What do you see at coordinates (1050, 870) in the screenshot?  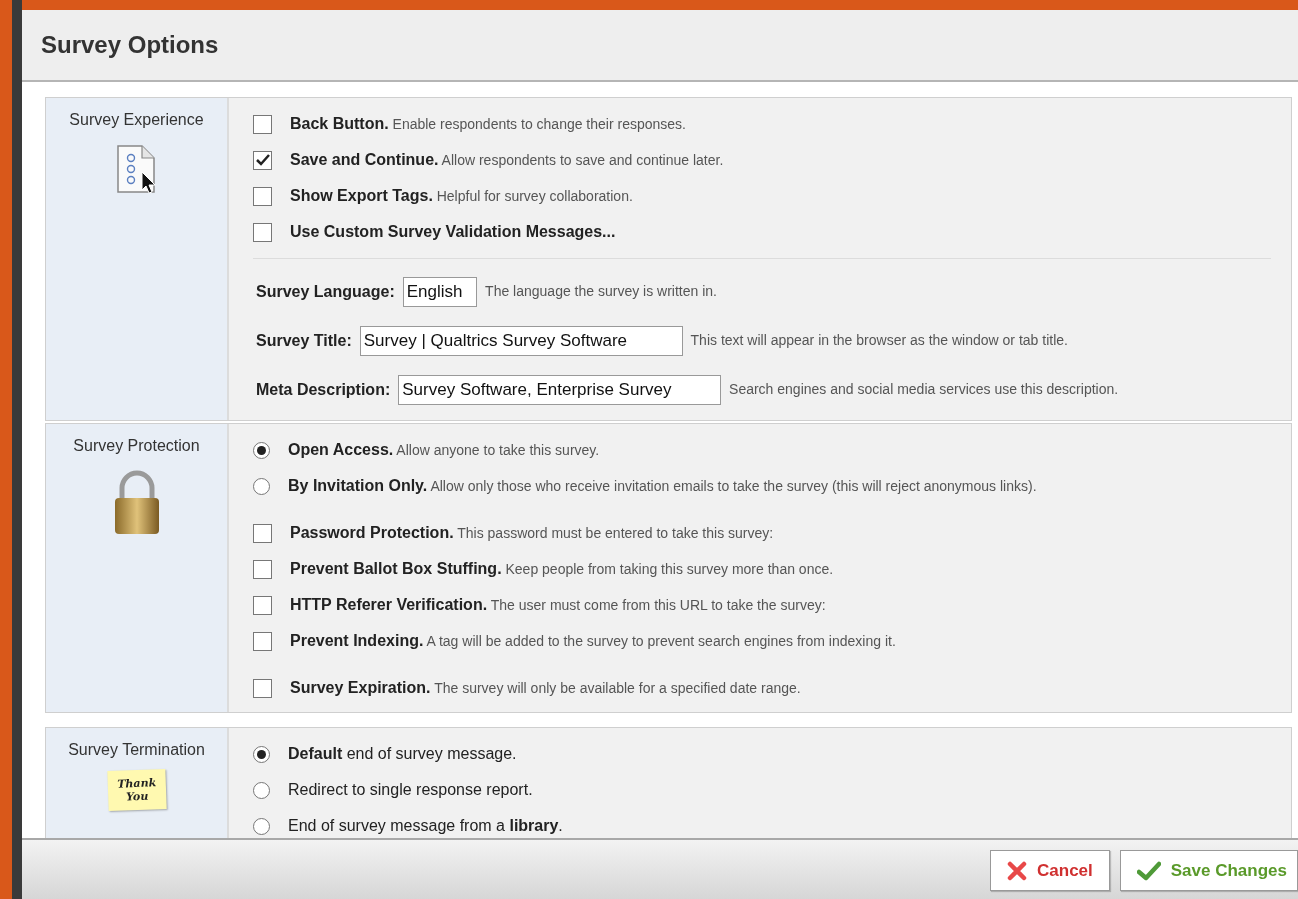 I see `dialog-button: Cancel` at bounding box center [1050, 870].